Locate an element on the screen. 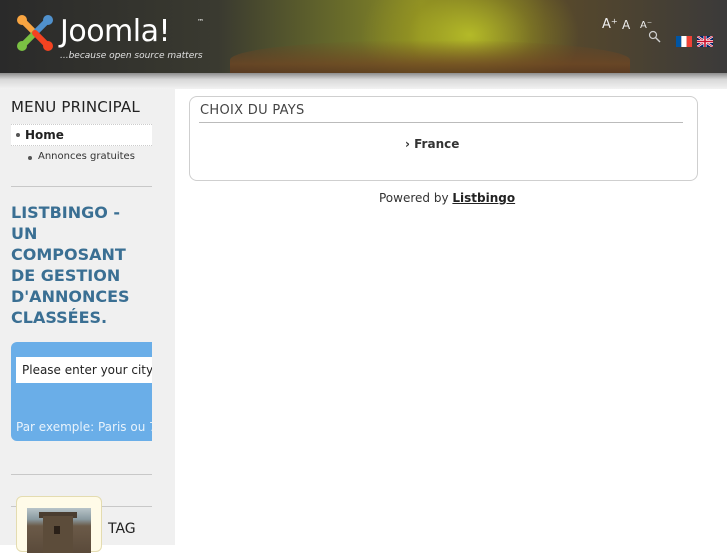 This screenshot has height=553, width=727. menu-item-home: Home is located at coordinates (81, 135).